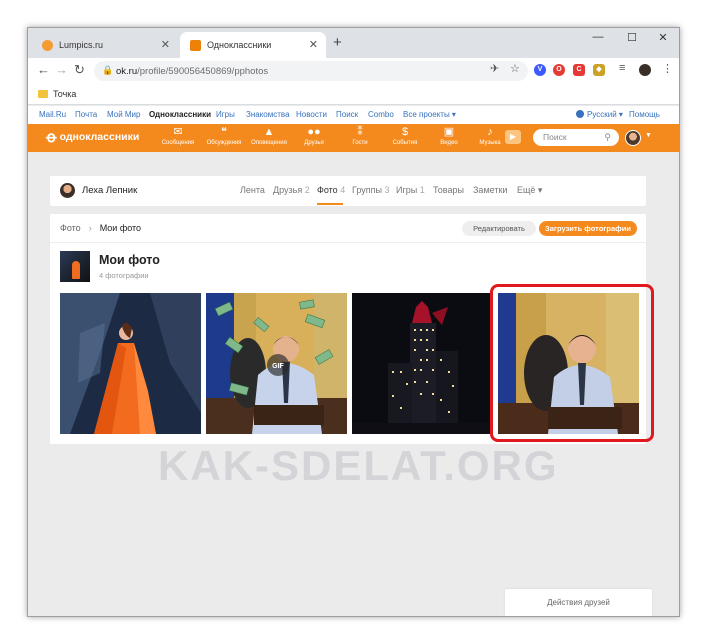 Image resolution: width=706 pixels, height=643 pixels. Describe the element at coordinates (605, 114) in the screenshot. I see `language-select: Русский ▾` at that location.